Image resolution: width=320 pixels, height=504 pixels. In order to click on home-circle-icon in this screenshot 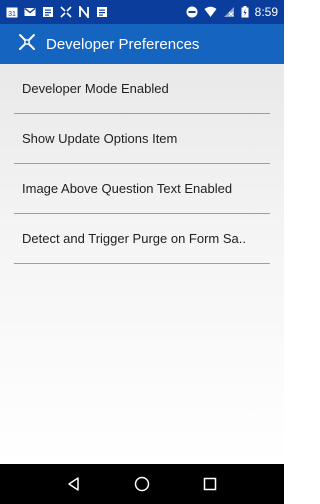, I will do `click(142, 484)`.